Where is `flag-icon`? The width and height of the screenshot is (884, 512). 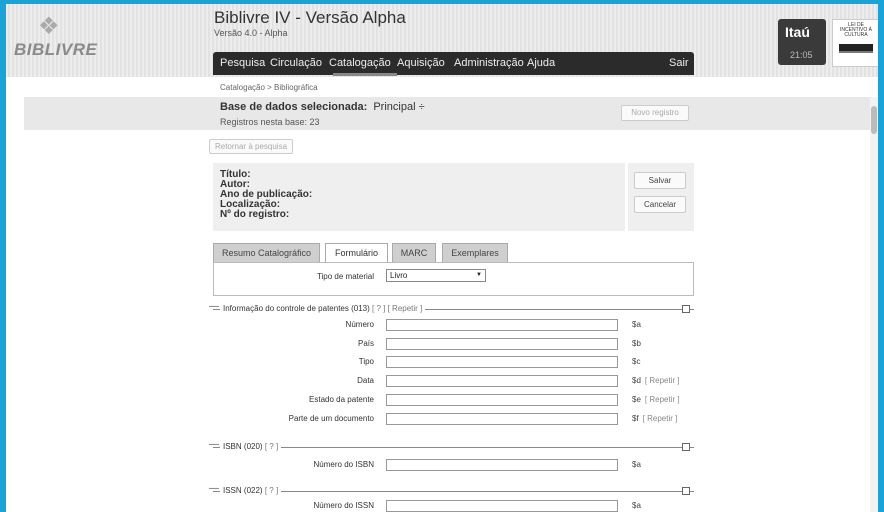 flag-icon is located at coordinates (856, 52).